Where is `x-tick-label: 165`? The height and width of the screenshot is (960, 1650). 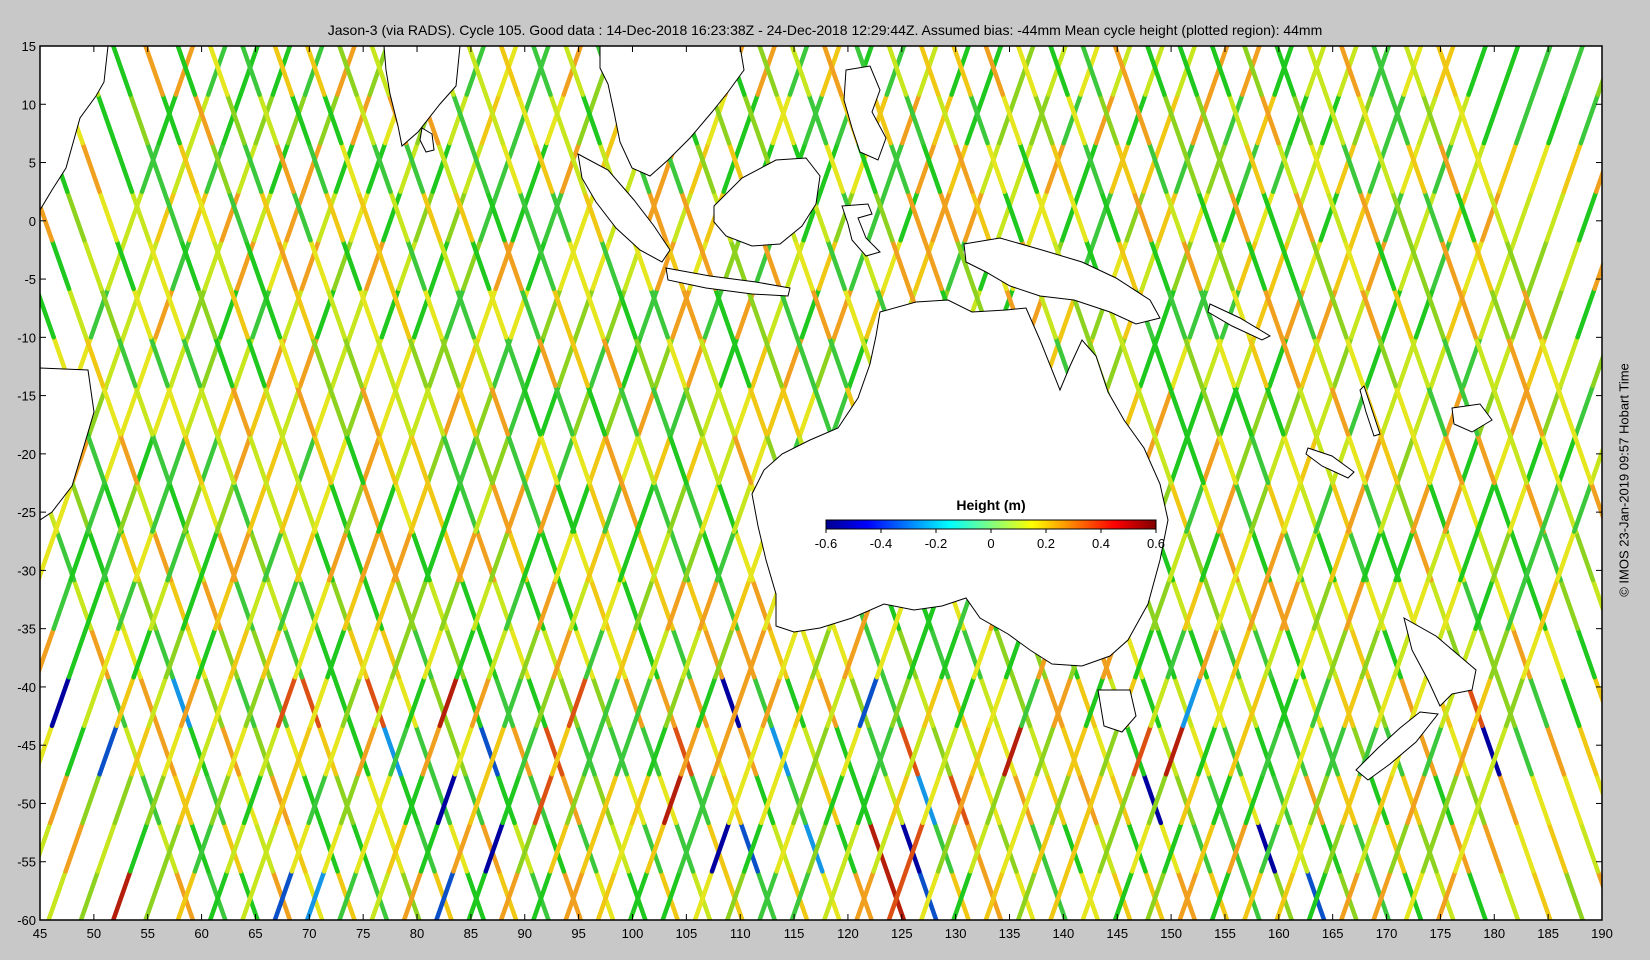 x-tick-label: 165 is located at coordinates (1333, 933).